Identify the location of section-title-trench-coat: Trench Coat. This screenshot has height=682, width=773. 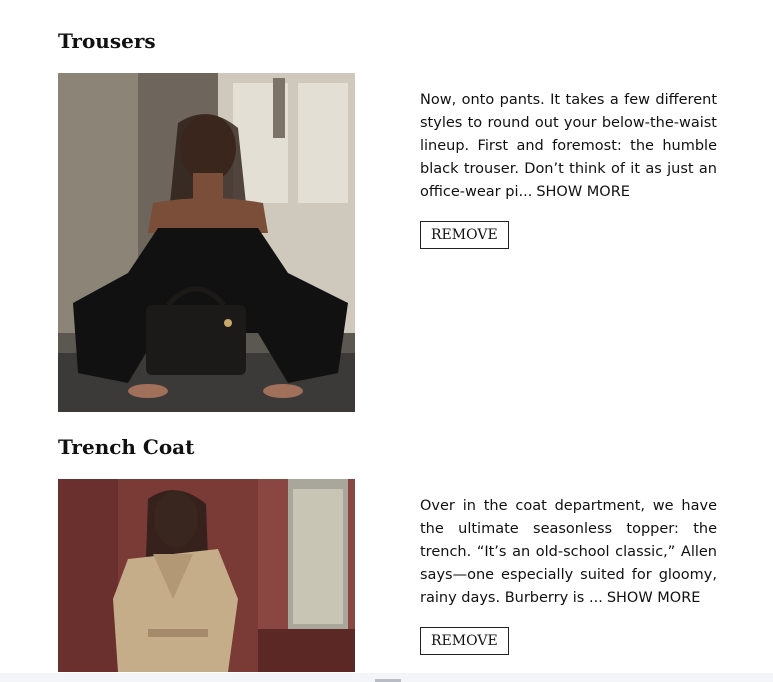
(126, 447).